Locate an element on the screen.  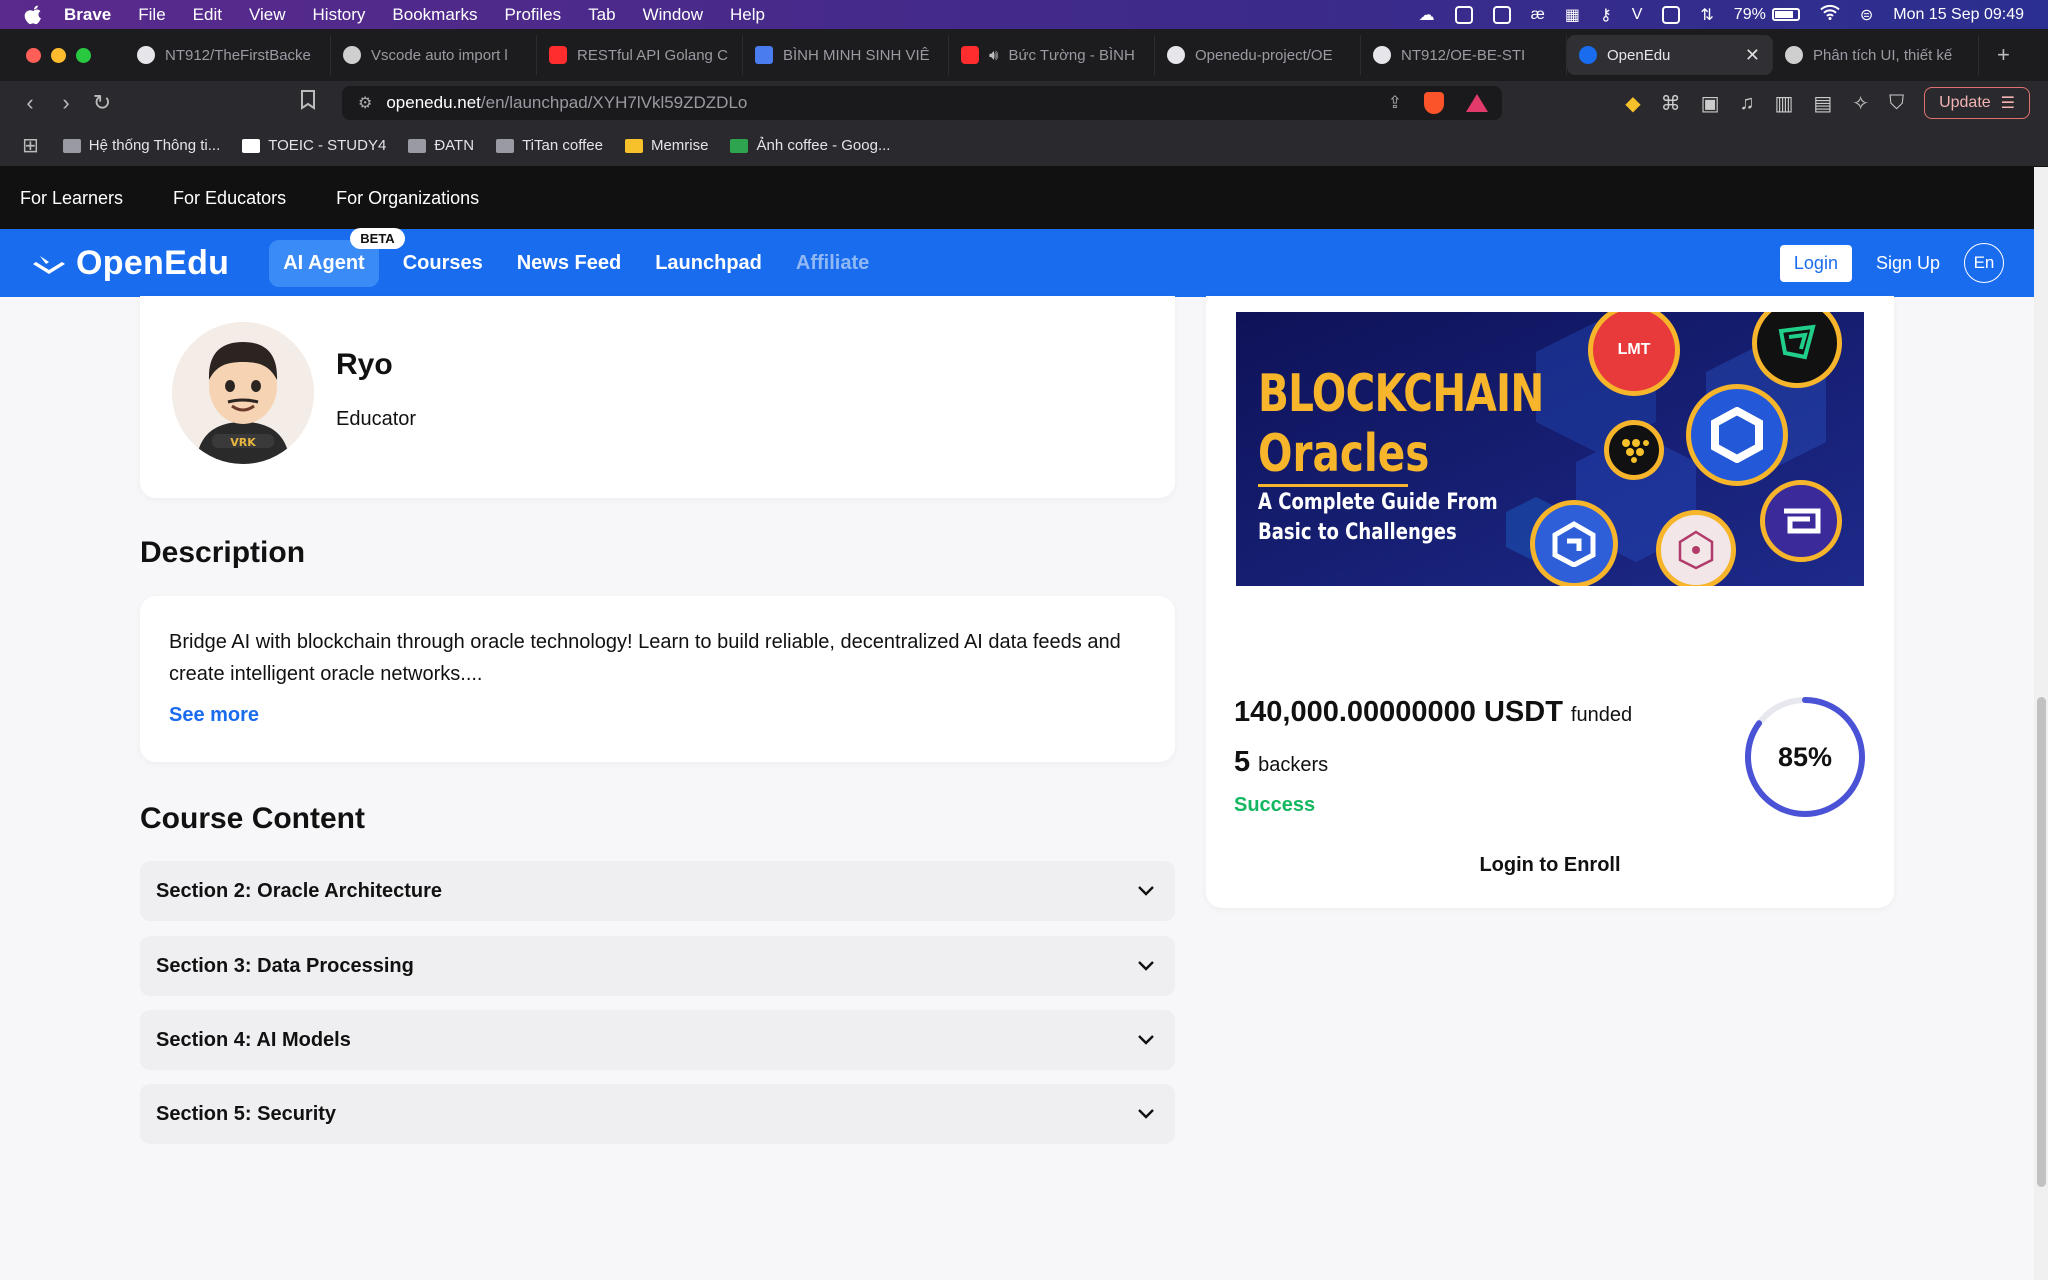
vpn-icon: ⛉ is located at coordinates (1896, 103).